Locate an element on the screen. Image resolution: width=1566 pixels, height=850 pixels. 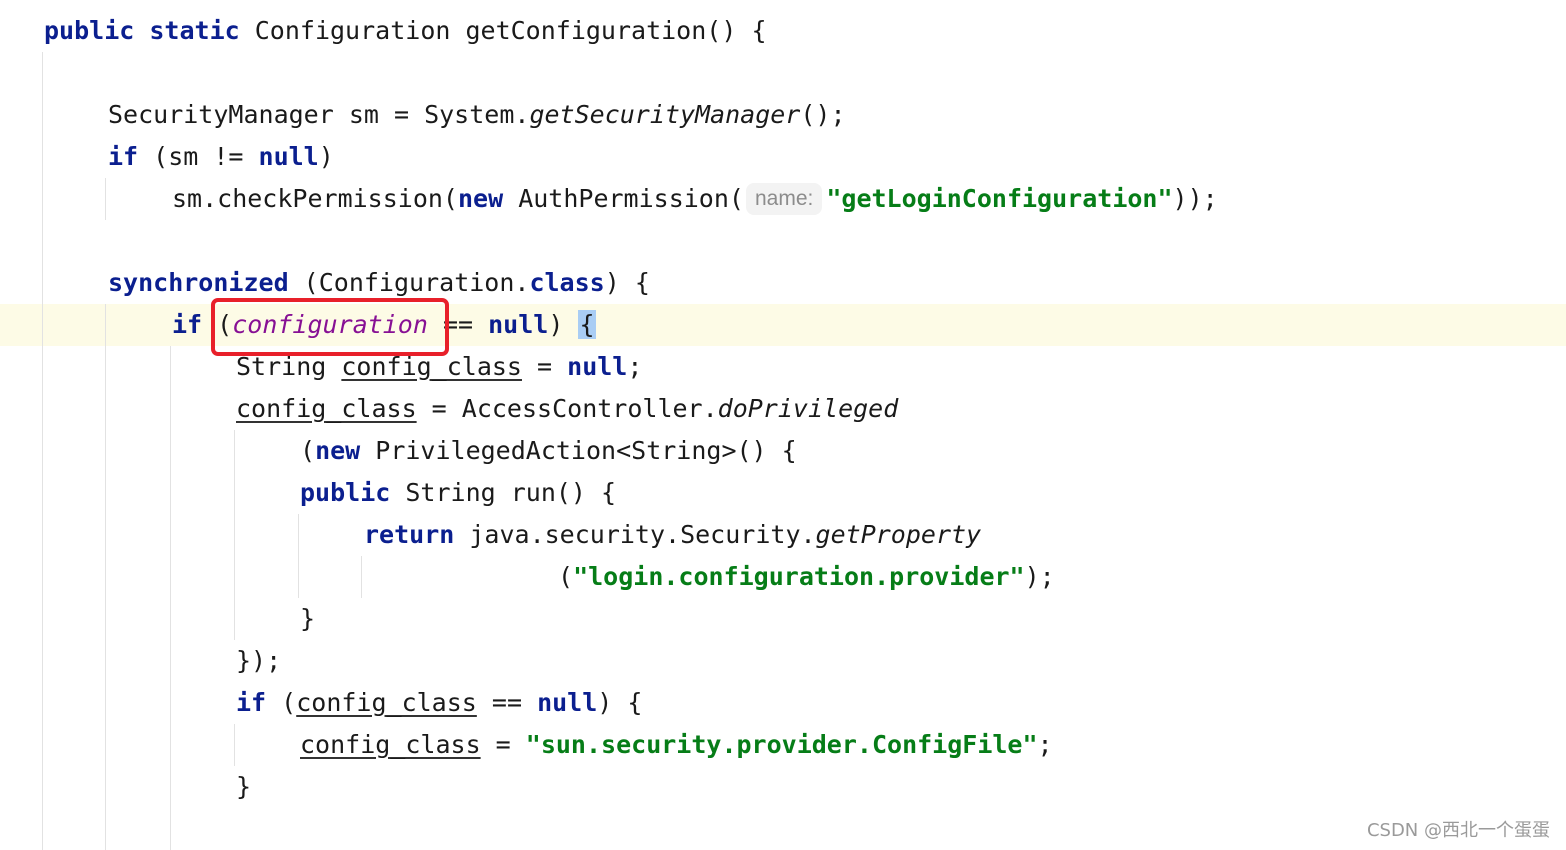
keyword: class is located at coordinates (567, 282).